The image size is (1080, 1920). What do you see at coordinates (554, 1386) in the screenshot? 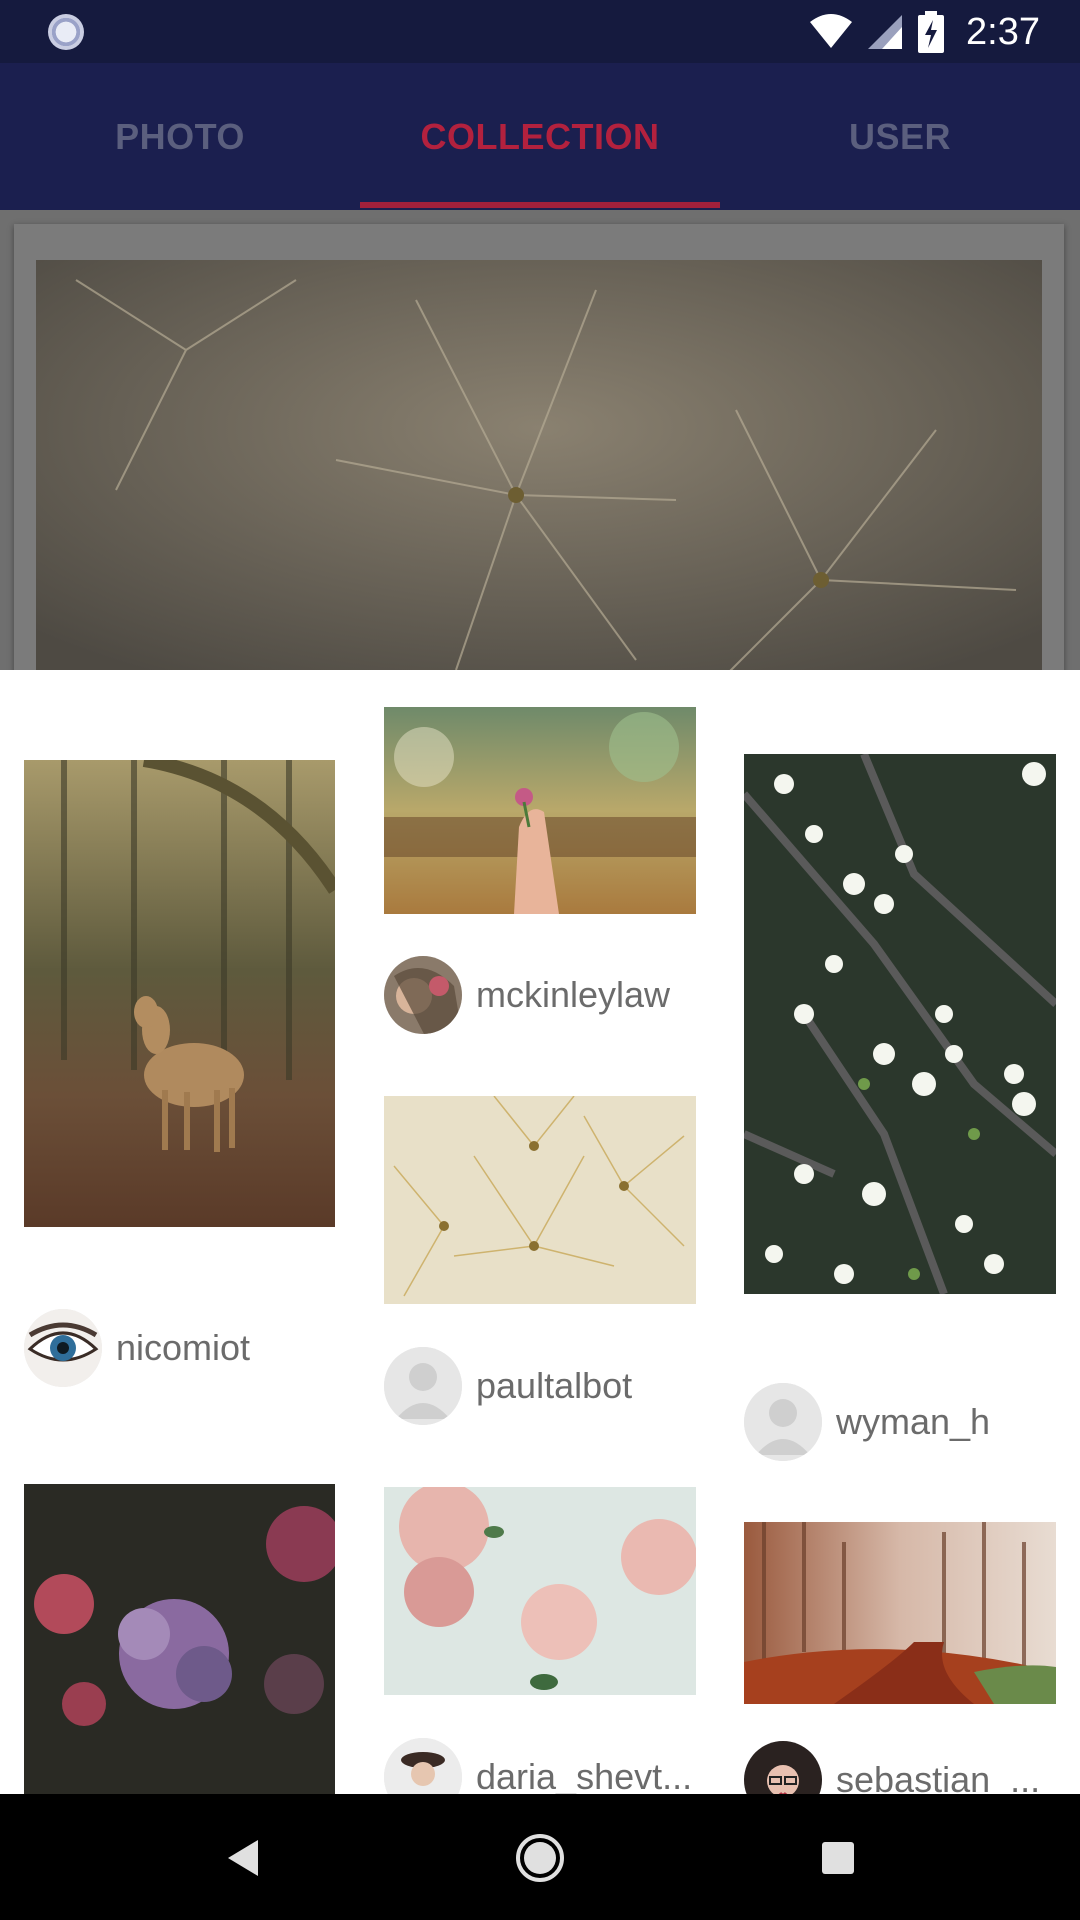
I see `username: paultalbot` at bounding box center [554, 1386].